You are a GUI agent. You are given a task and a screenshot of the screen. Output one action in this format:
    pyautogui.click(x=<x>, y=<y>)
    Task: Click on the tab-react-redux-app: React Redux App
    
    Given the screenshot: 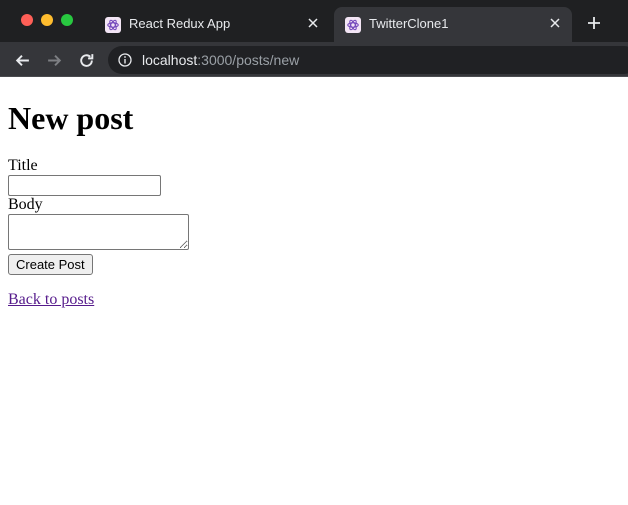 What is the action you would take?
    pyautogui.click(x=212, y=24)
    